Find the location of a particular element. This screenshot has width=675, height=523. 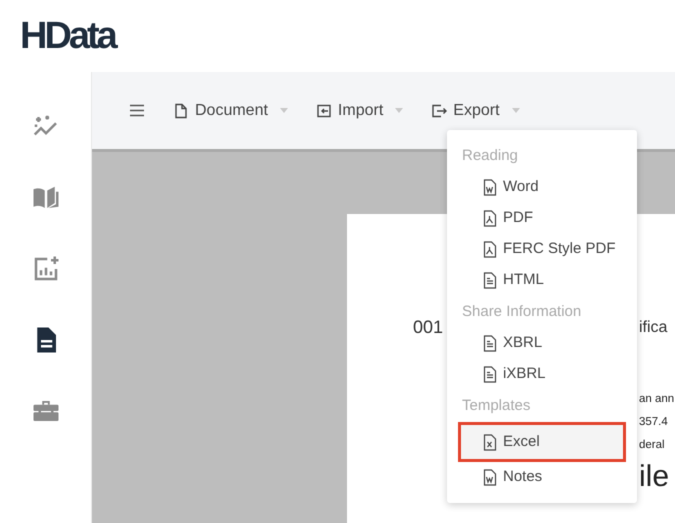

menu-group-heading: Templates is located at coordinates (495, 406).